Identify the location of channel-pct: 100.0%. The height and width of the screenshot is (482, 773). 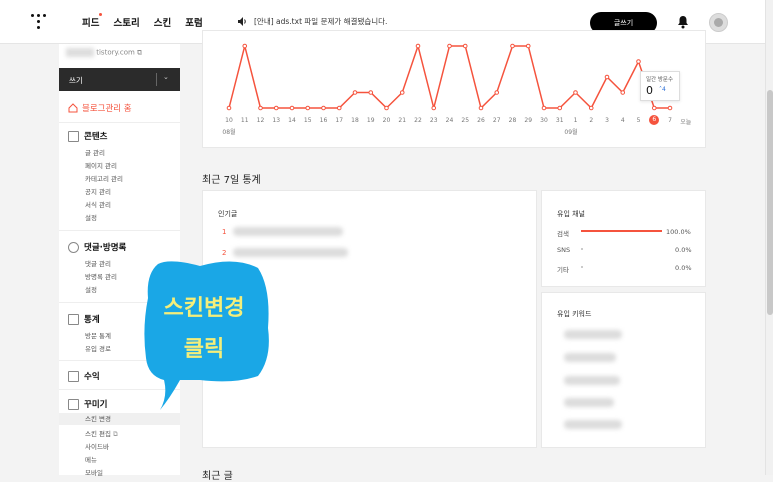
(678, 232).